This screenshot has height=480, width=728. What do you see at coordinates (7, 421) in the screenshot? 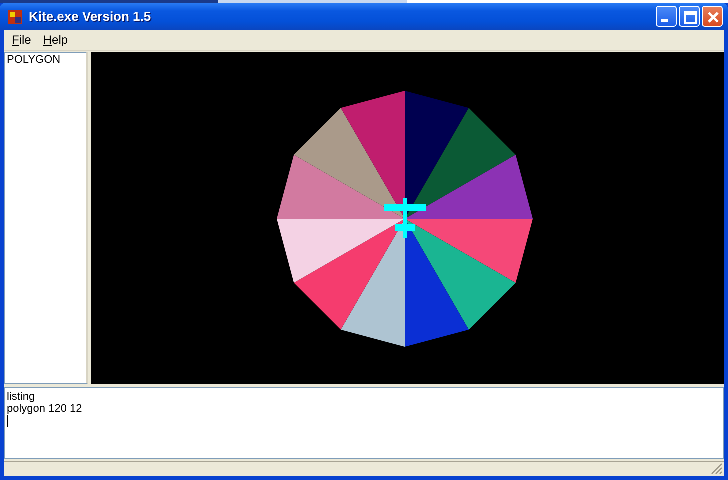
I see `text-cursor` at bounding box center [7, 421].